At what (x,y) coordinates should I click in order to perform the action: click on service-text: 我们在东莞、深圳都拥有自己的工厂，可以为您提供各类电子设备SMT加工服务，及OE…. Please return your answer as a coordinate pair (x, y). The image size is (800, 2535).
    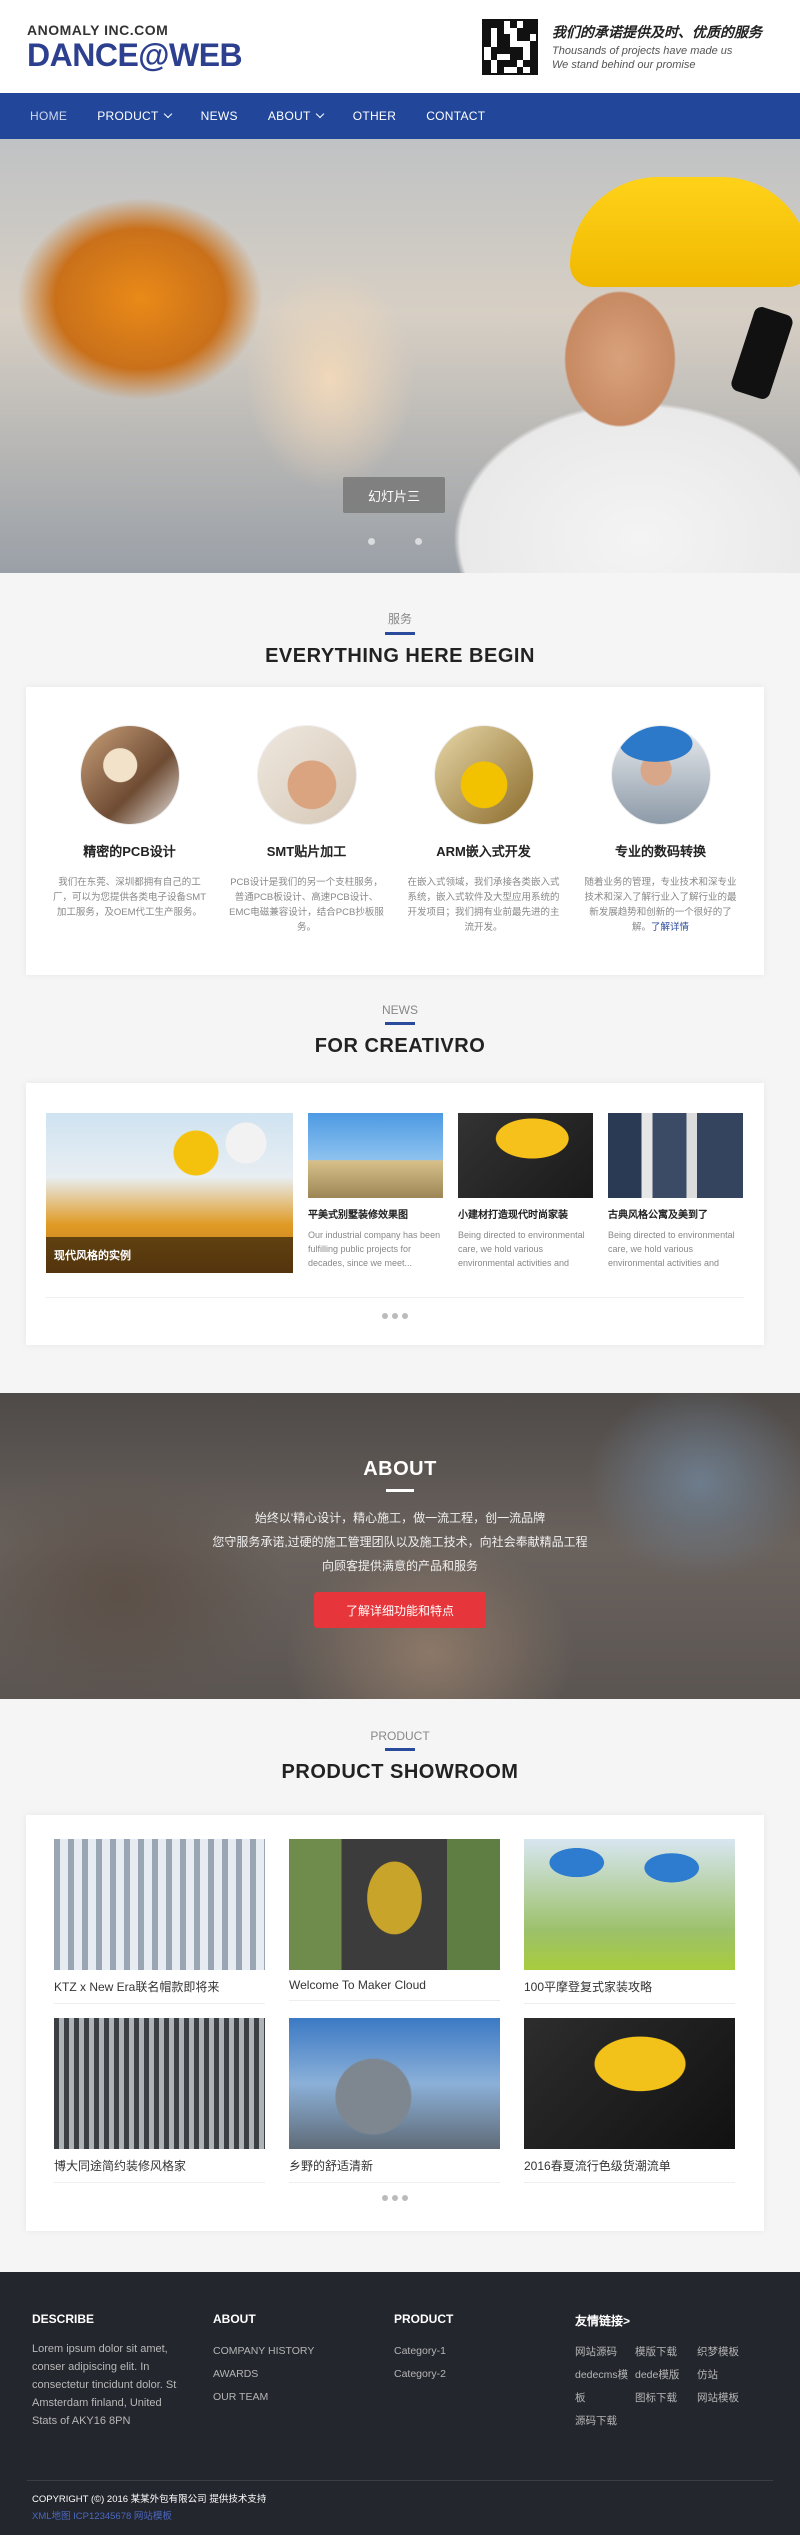
    Looking at the image, I should click on (129, 897).